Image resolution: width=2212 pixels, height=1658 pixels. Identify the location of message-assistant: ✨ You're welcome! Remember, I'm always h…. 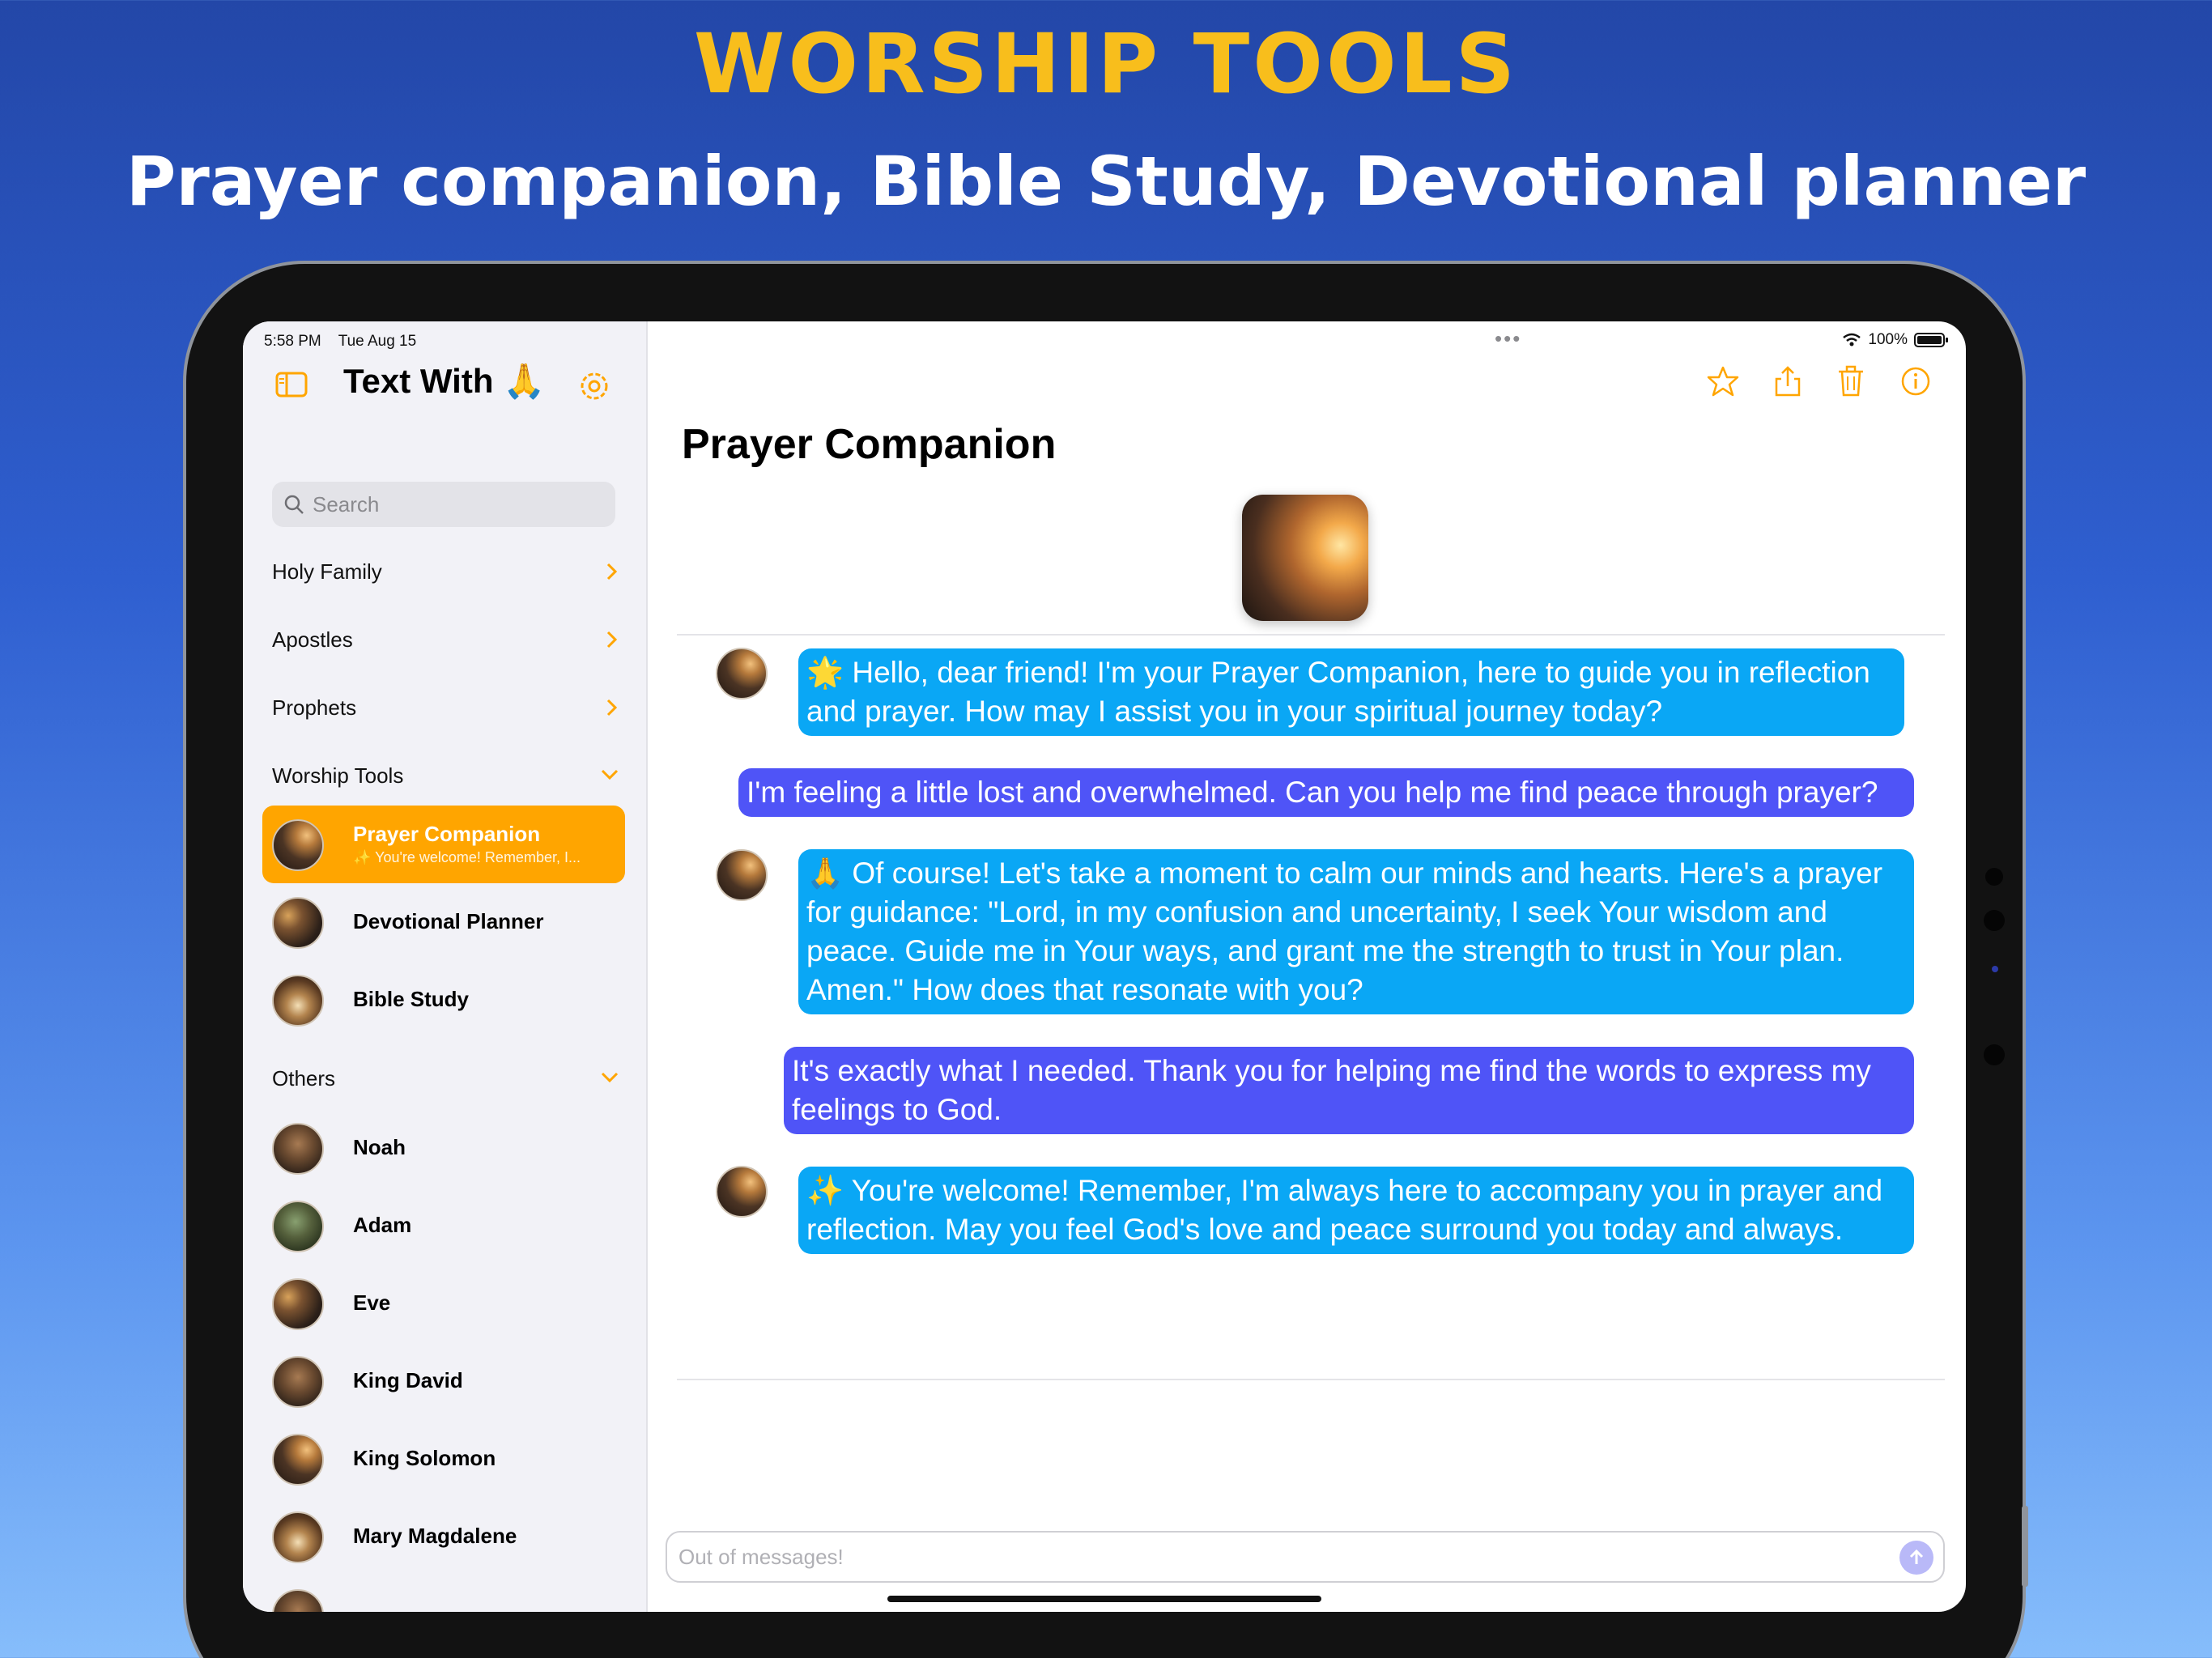
(1356, 1210).